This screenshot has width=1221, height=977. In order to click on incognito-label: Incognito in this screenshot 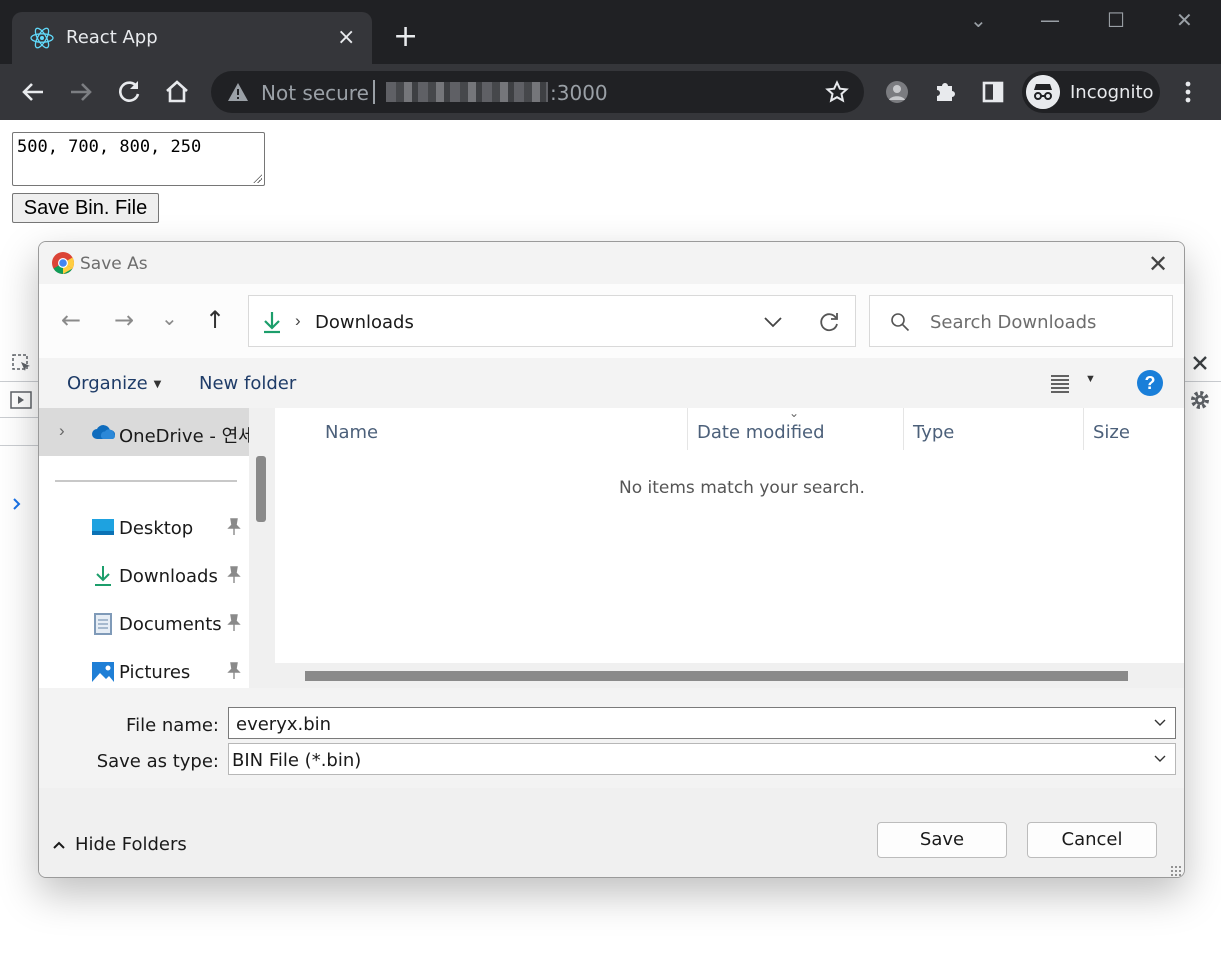, I will do `click(1112, 92)`.